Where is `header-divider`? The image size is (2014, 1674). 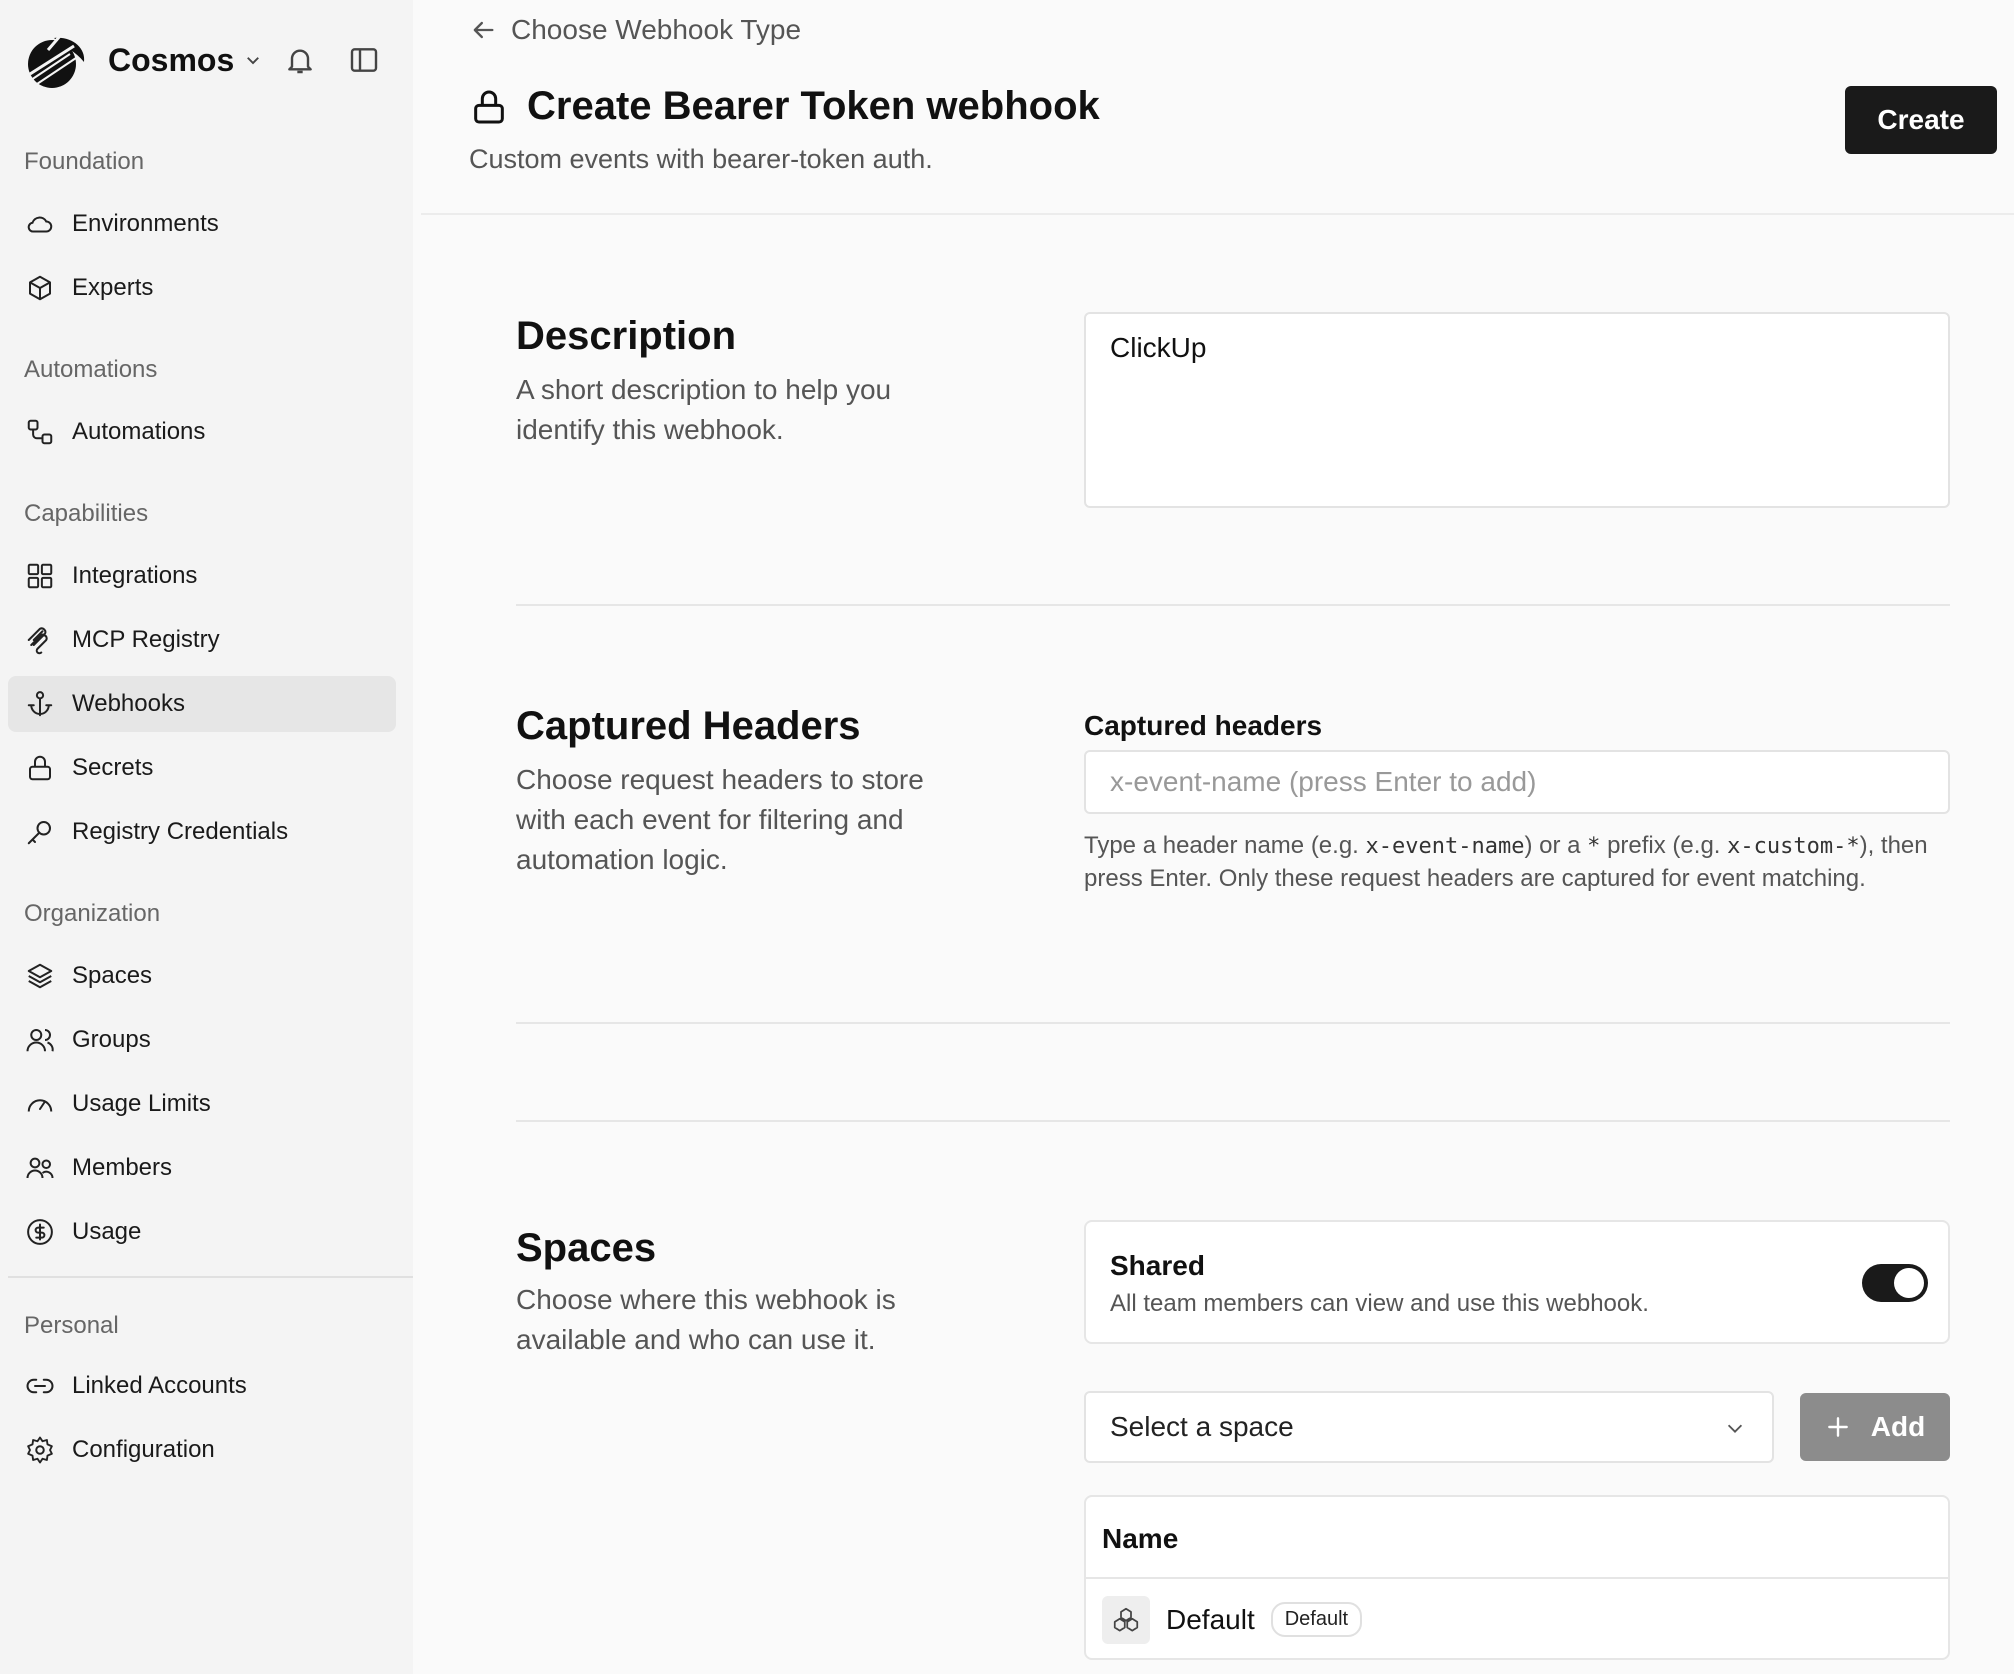
header-divider is located at coordinates (1217, 214).